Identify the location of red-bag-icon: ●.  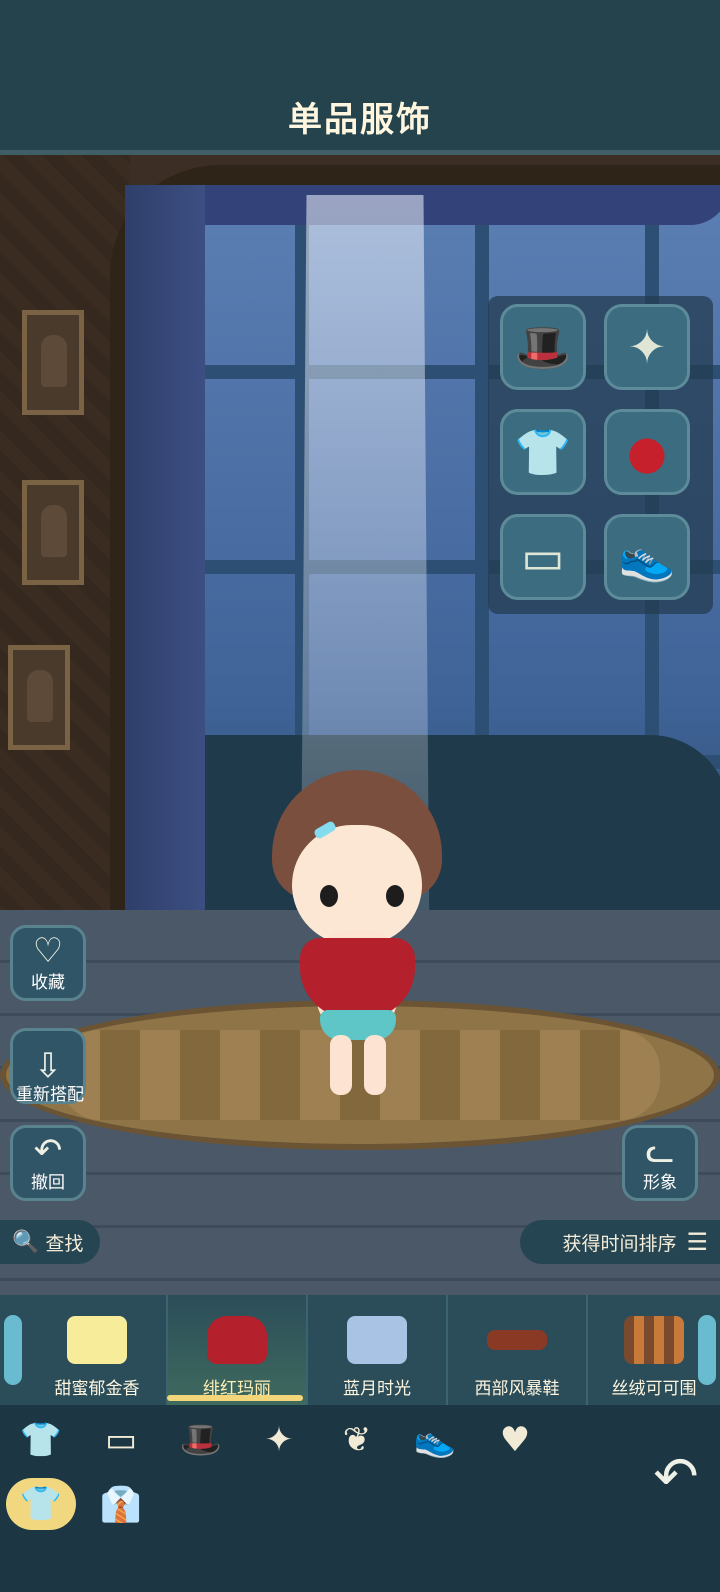
(647, 452).